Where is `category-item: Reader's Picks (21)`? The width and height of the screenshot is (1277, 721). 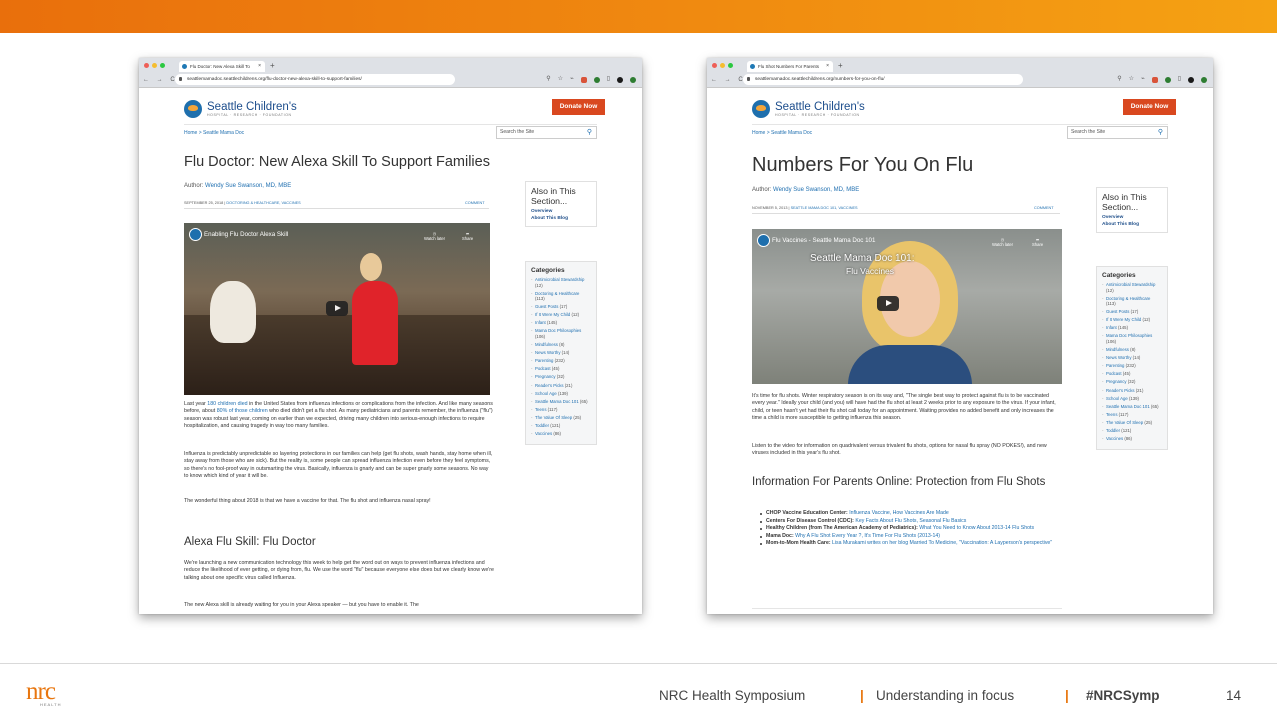
category-item: Reader's Picks (21) is located at coordinates (1132, 391).